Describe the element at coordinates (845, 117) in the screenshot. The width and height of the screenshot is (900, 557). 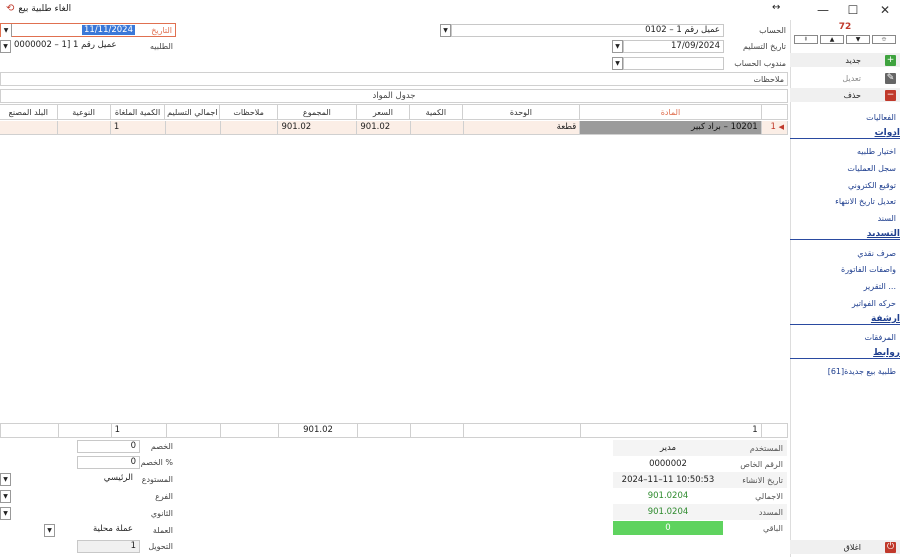
I see `activities-link: الفعاليات` at that location.